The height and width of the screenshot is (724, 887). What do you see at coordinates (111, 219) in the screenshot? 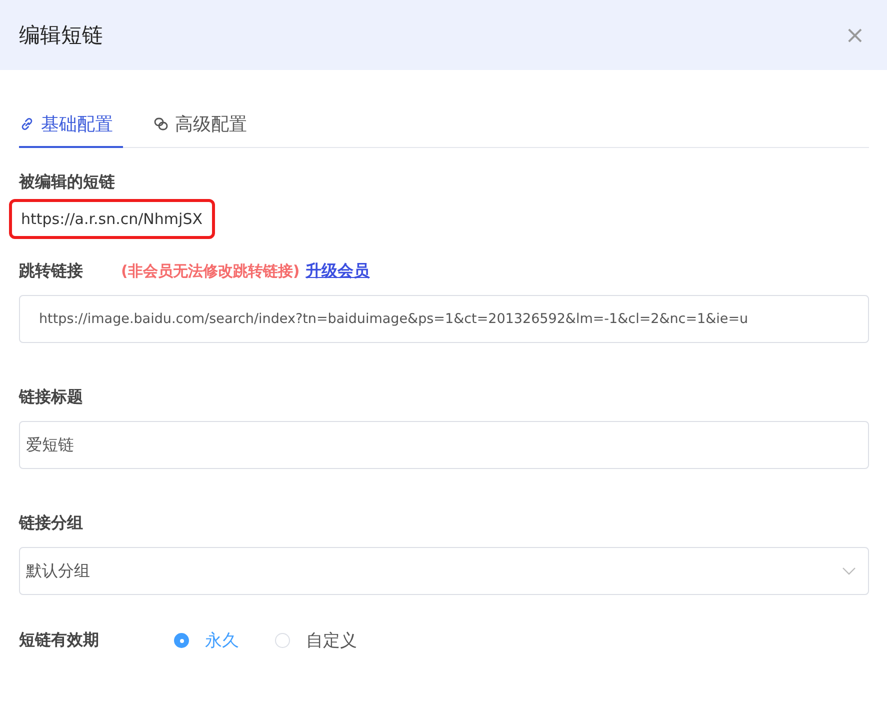
I see `short-link-text: https://a.r.sn.cn/NhmjSX` at bounding box center [111, 219].